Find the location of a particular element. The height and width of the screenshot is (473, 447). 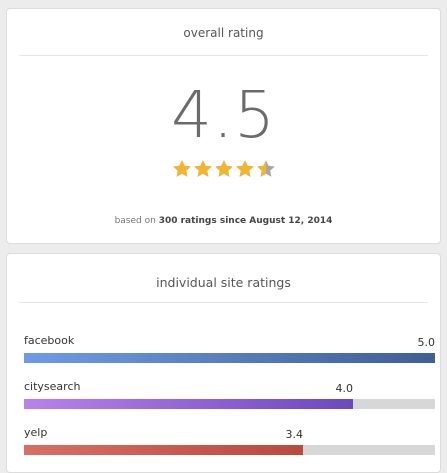

star-rating is located at coordinates (223, 169).